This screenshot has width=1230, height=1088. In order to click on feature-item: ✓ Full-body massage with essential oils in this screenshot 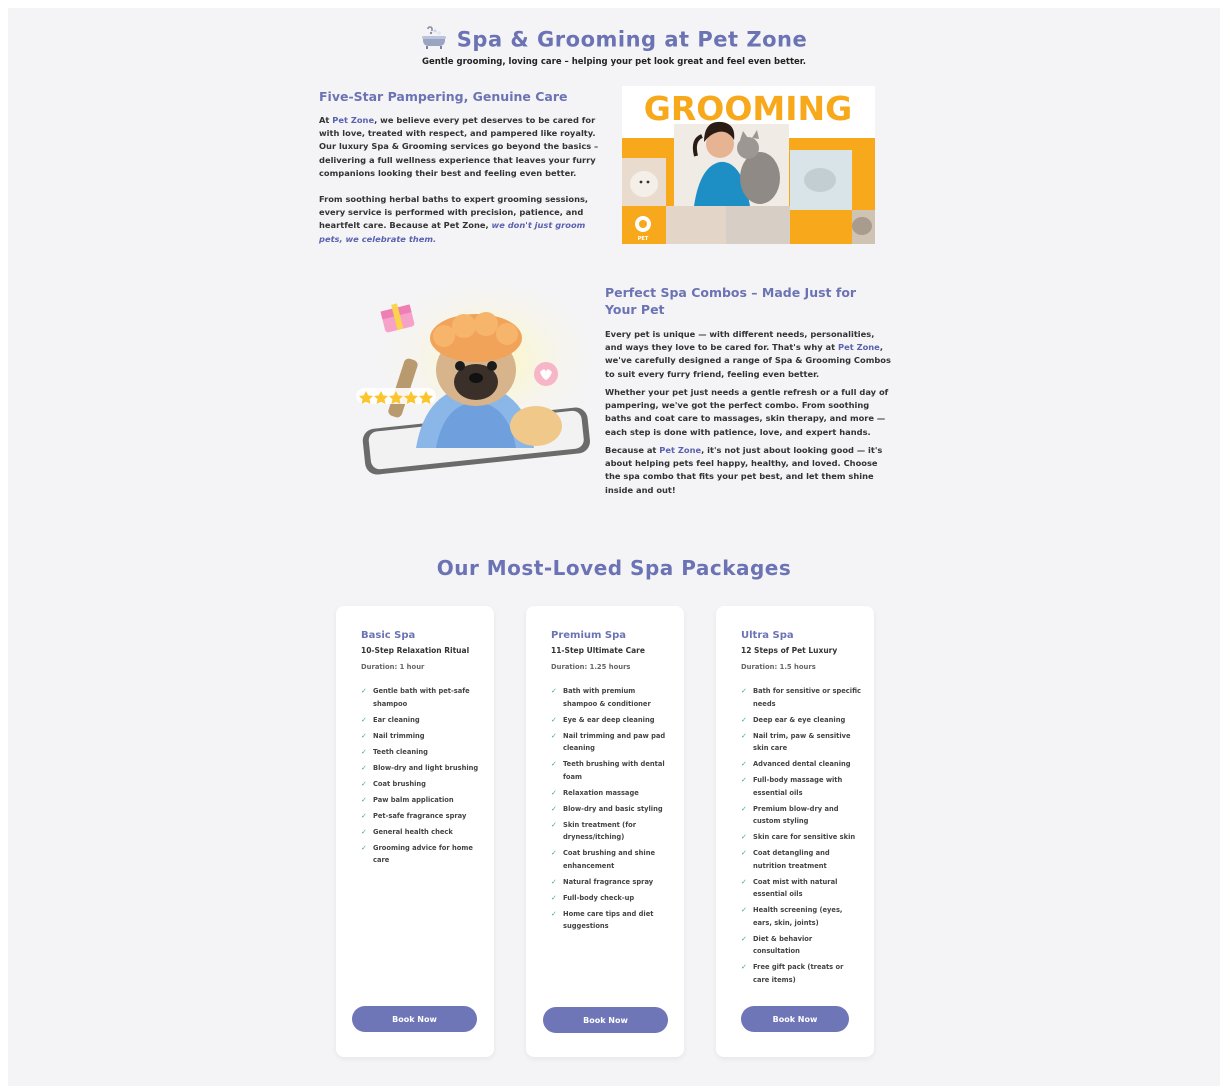, I will do `click(801, 786)`.